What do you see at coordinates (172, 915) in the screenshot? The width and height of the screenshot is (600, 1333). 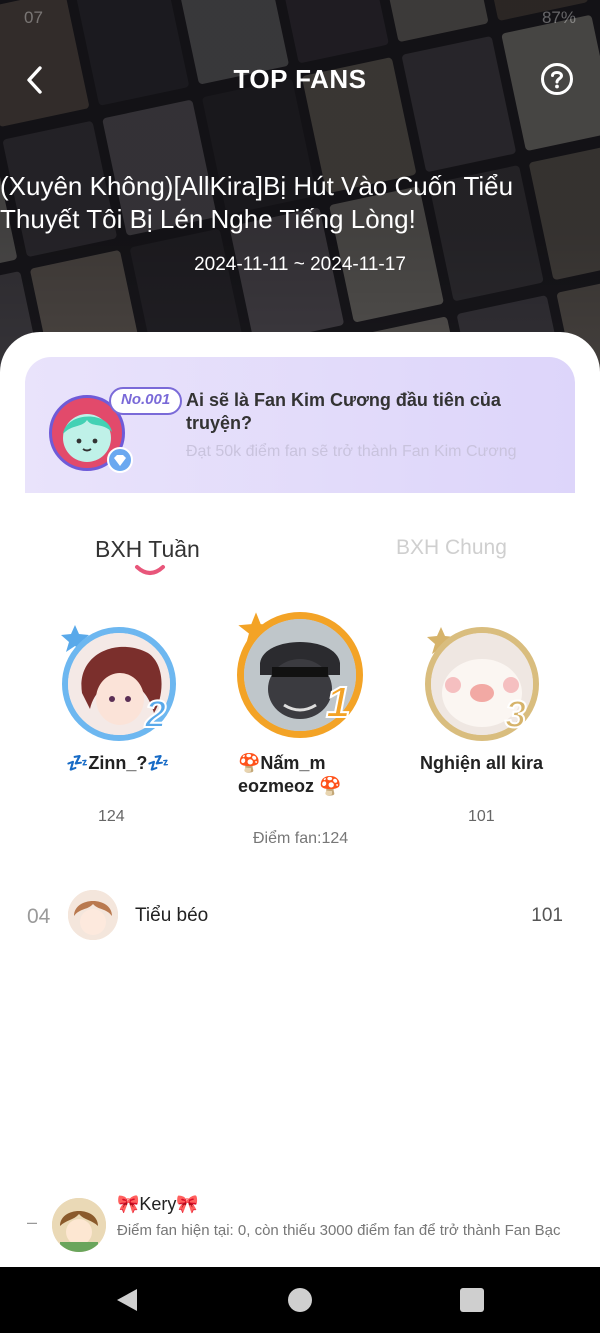 I see `fan-name: Tiểu béo` at bounding box center [172, 915].